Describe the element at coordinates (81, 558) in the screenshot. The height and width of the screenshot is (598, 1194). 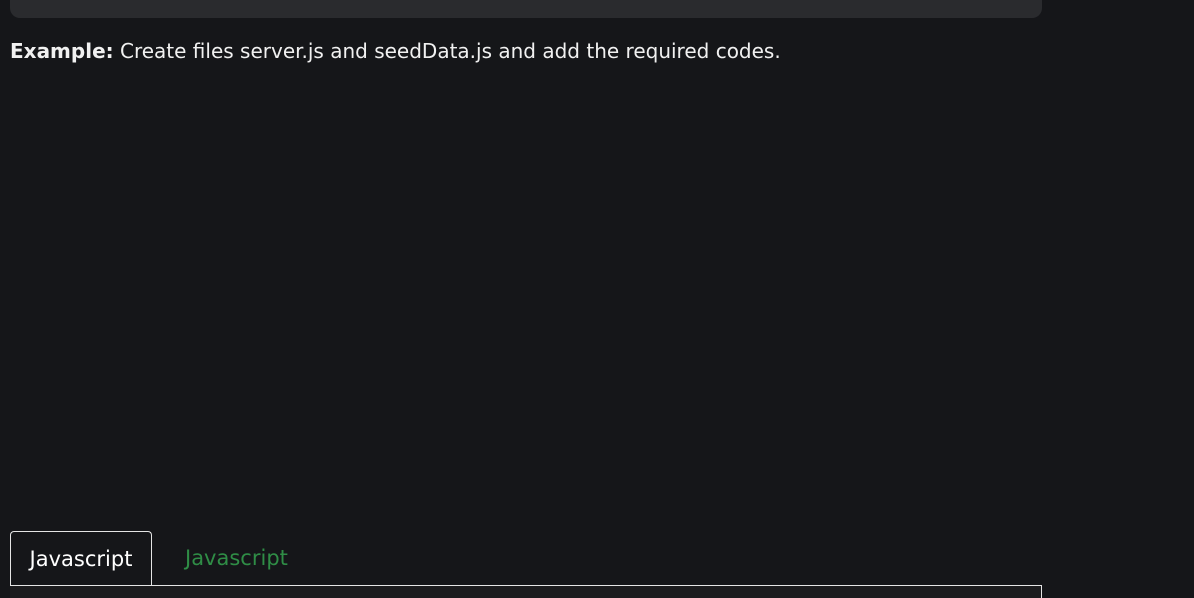
I see `tab-javascript-active: Javascript` at that location.